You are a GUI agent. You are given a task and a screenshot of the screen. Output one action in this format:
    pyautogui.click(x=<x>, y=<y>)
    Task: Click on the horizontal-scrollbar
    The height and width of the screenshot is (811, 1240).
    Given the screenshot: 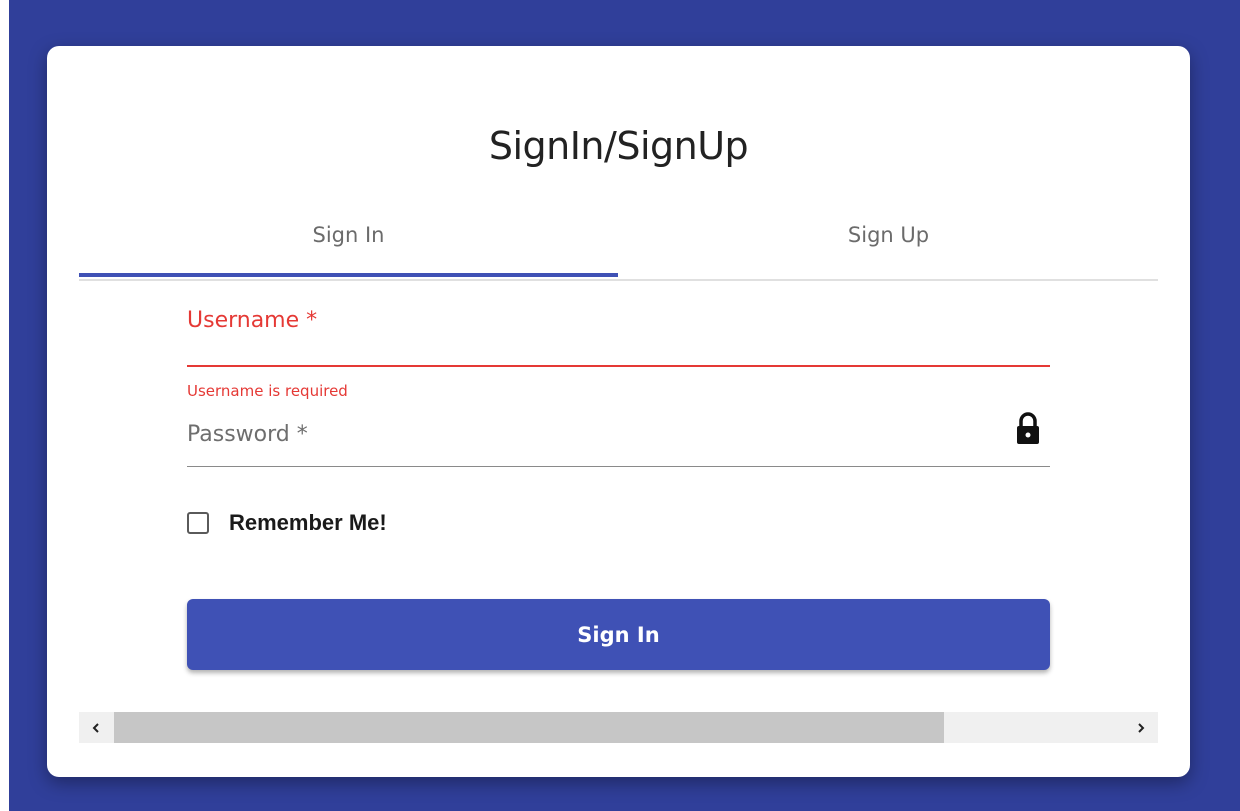 What is the action you would take?
    pyautogui.click(x=618, y=727)
    